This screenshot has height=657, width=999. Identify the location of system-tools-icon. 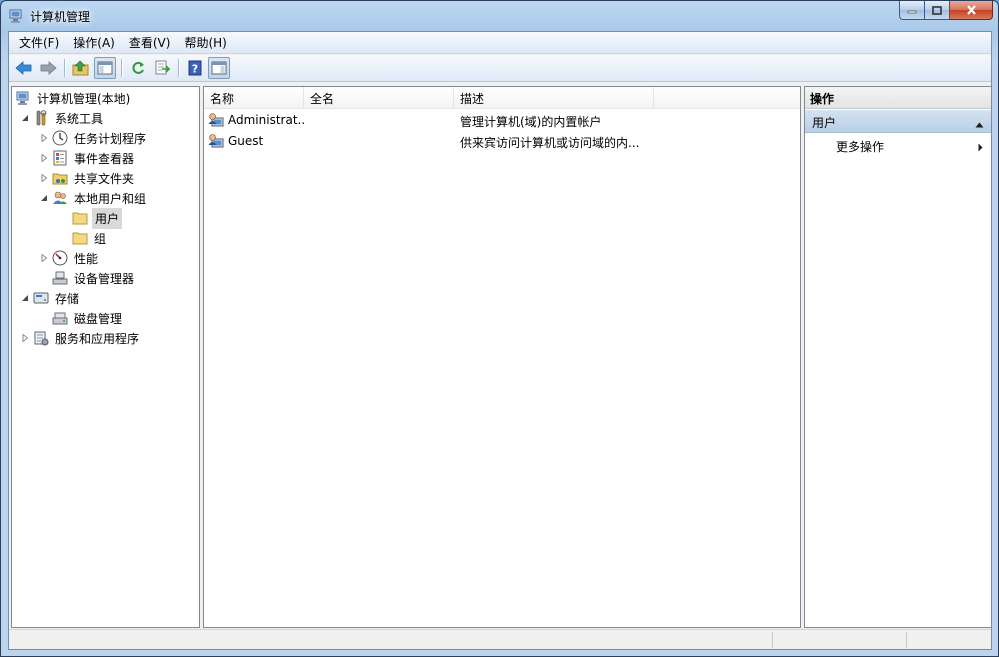
(41, 118).